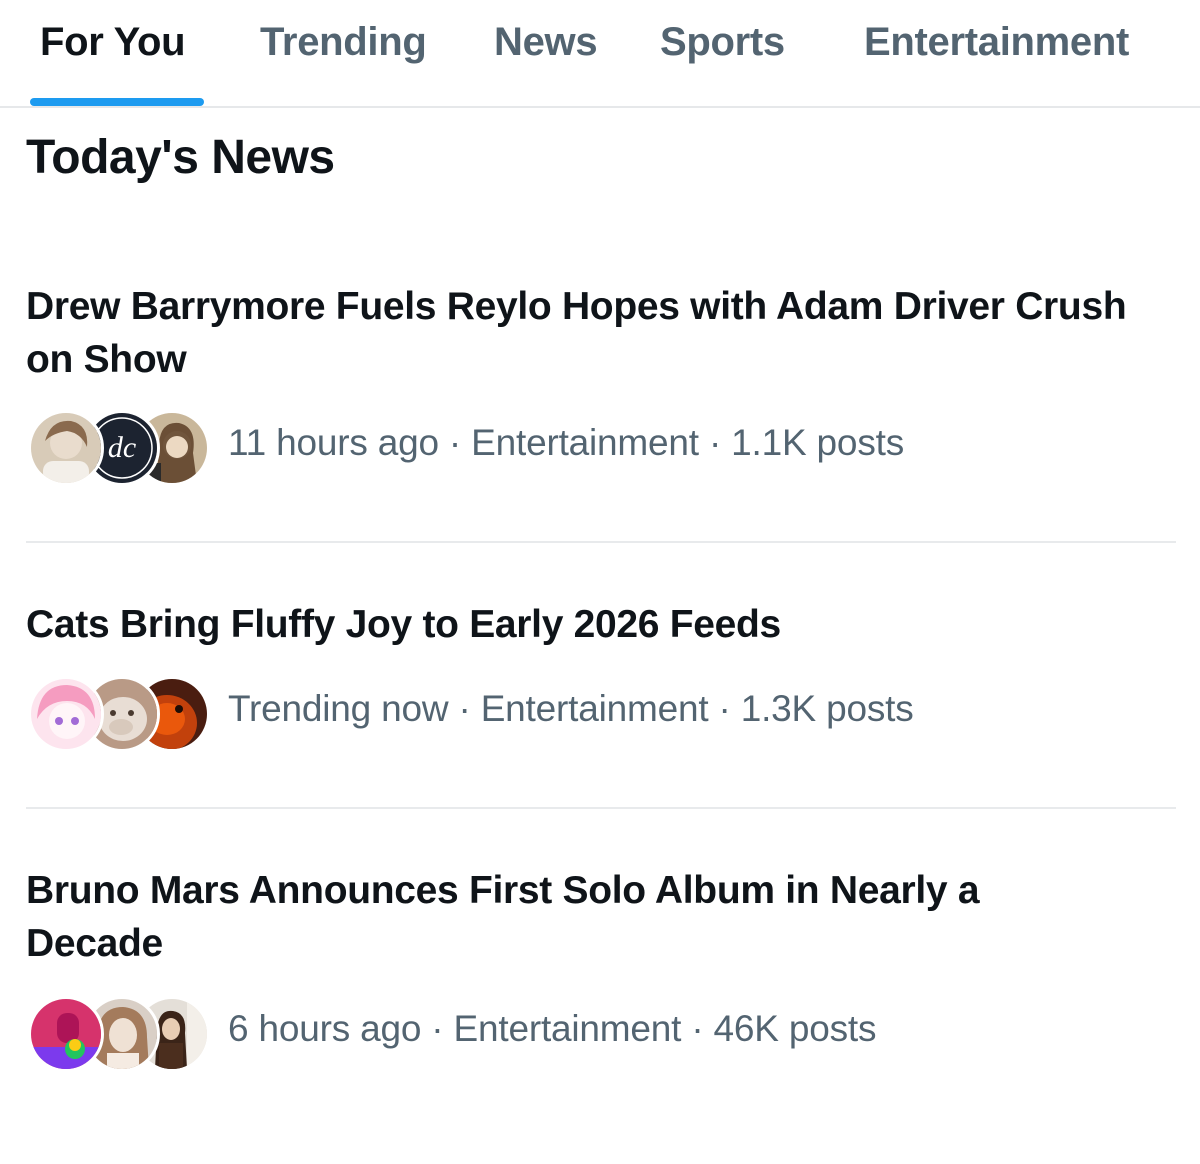 The height and width of the screenshot is (1164, 1200). I want to click on tab-for-you: For You, so click(113, 64).